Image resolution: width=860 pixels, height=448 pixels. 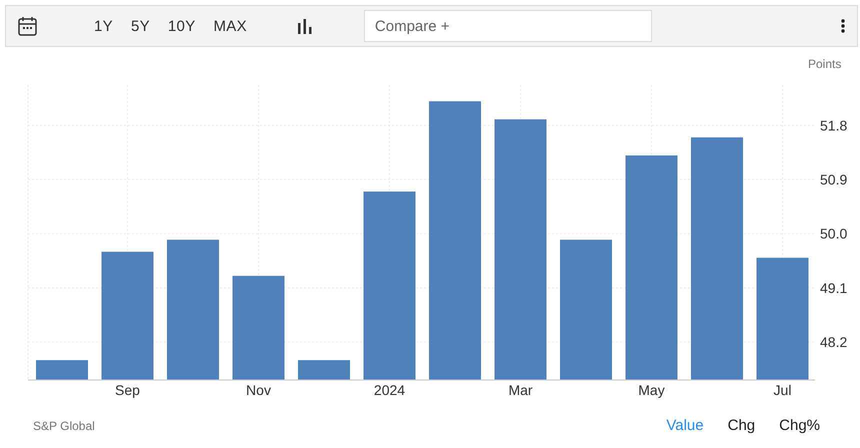 What do you see at coordinates (843, 26) in the screenshot?
I see `more-menu-icon` at bounding box center [843, 26].